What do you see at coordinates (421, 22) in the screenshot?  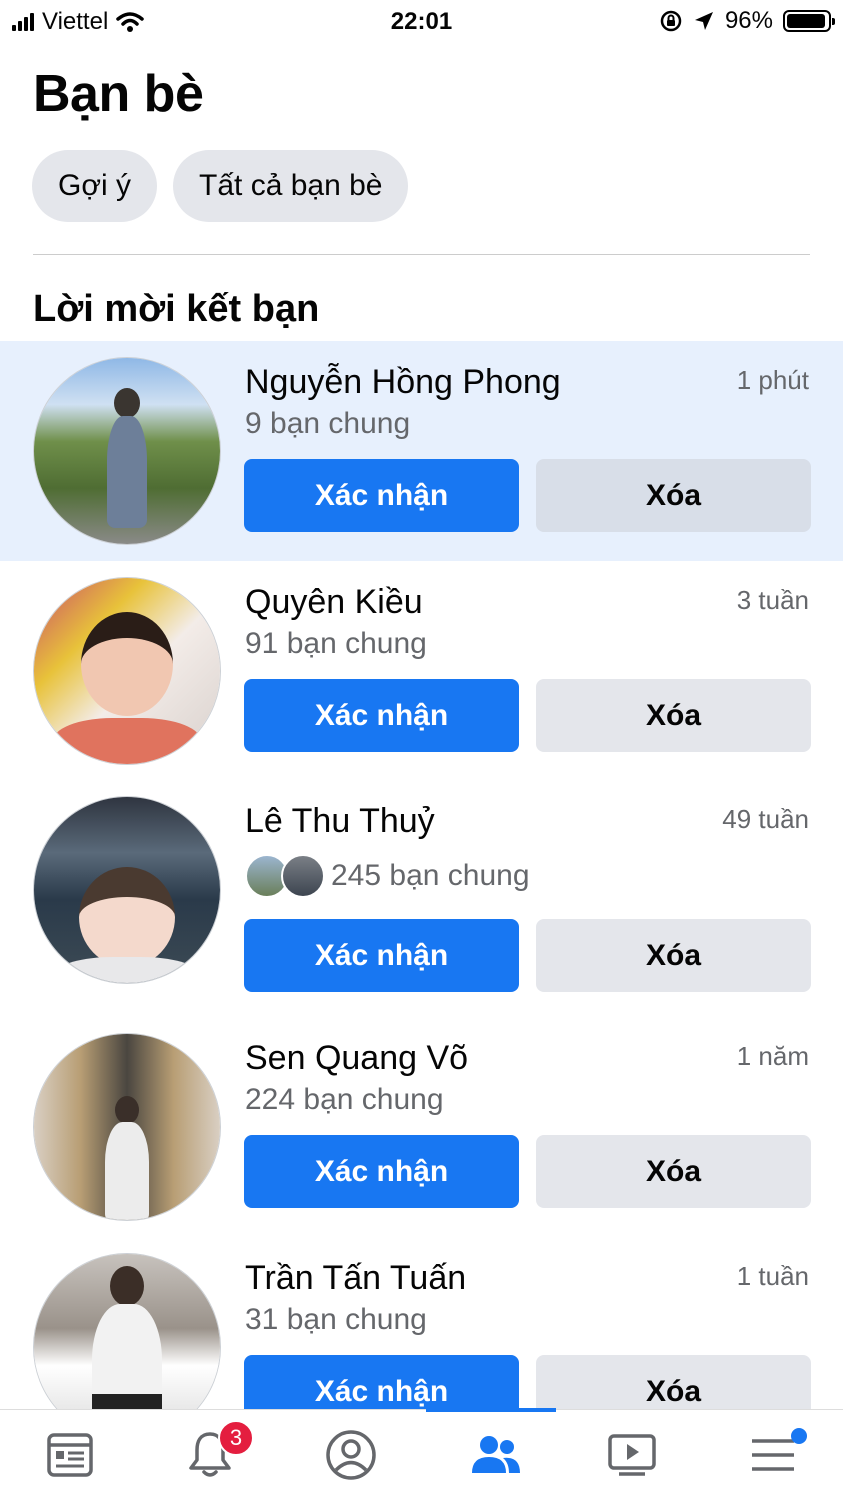 I see `status-bar: Viettel 22:01 96%` at bounding box center [421, 22].